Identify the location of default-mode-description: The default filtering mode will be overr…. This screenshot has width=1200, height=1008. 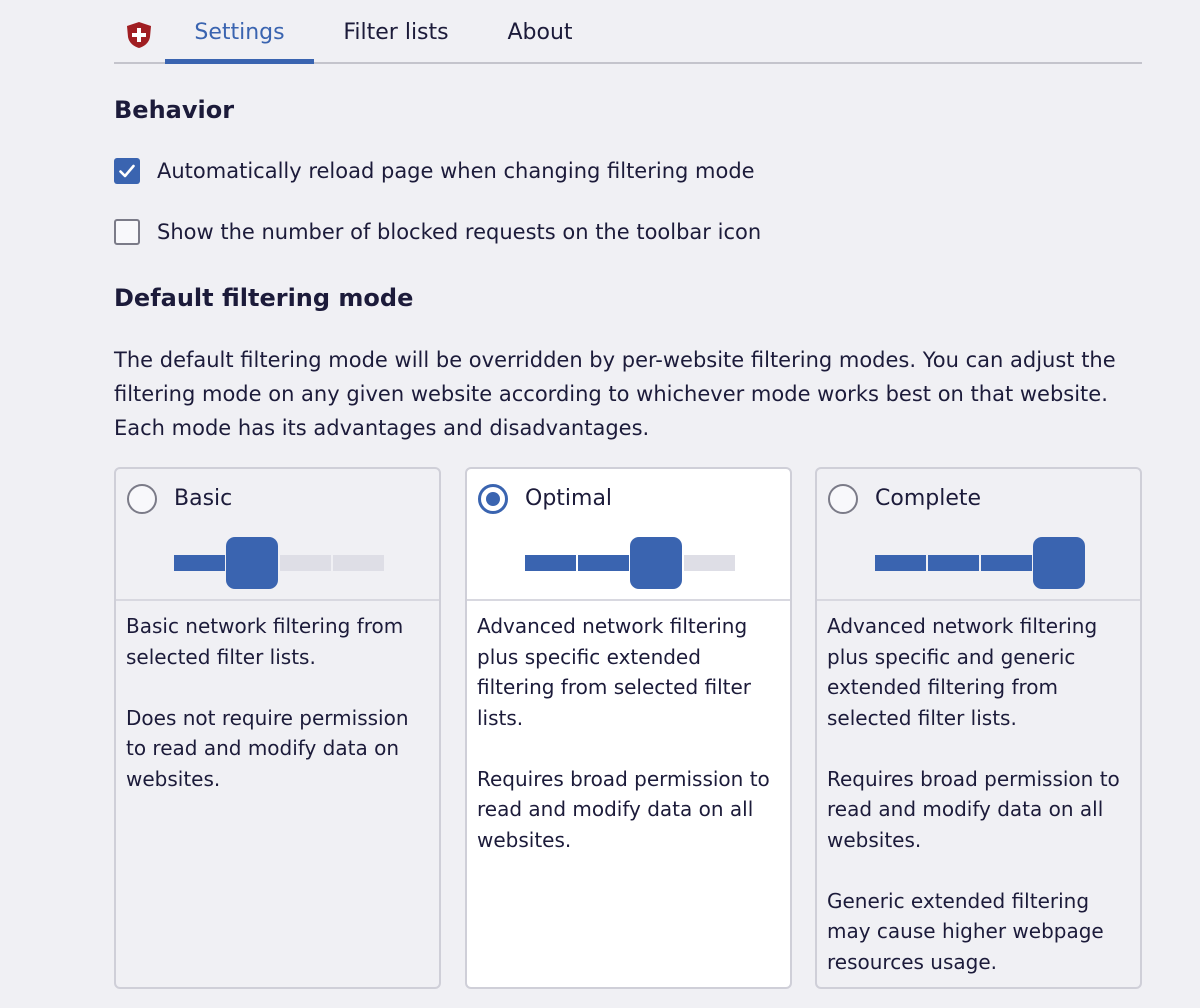
(615, 394).